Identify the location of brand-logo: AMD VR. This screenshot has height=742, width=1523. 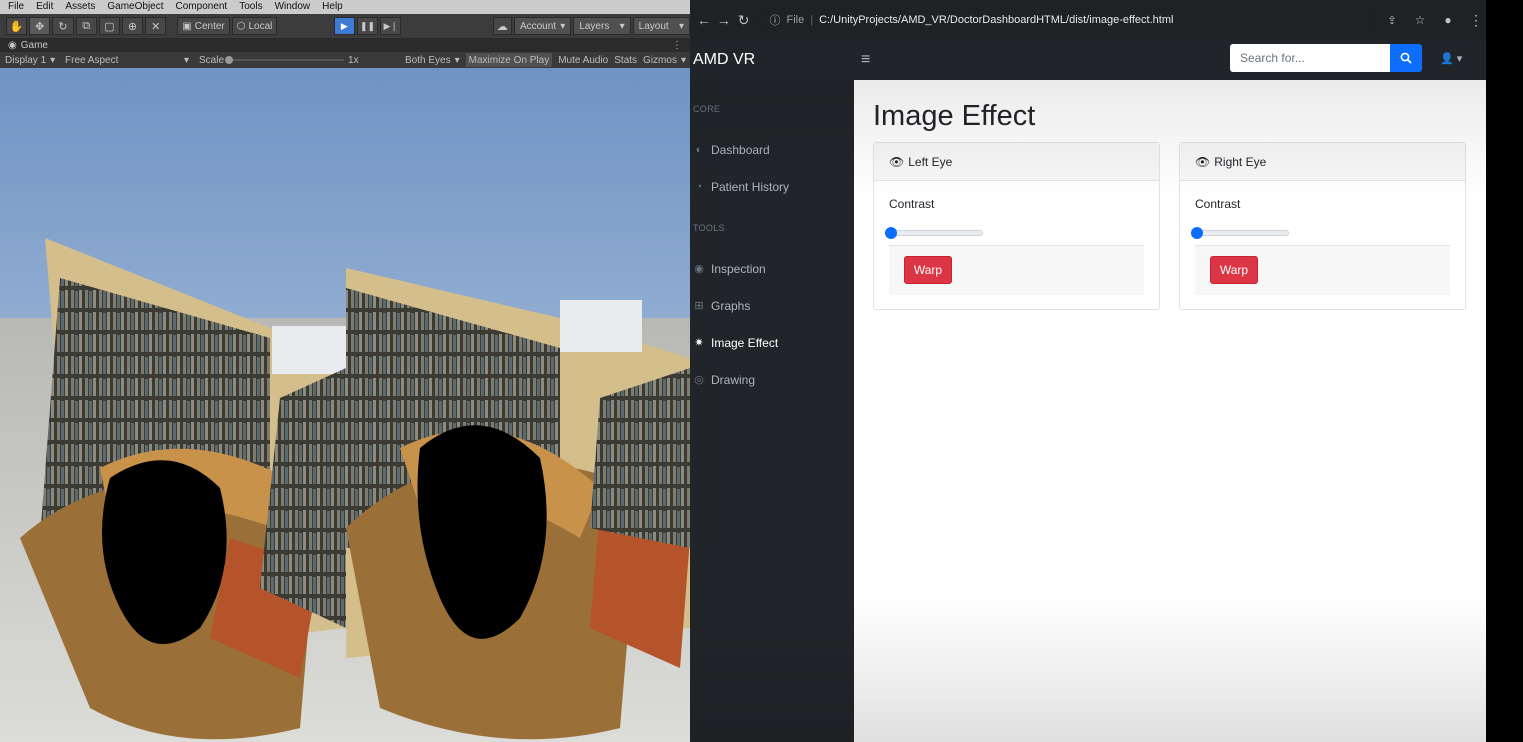
(773, 60).